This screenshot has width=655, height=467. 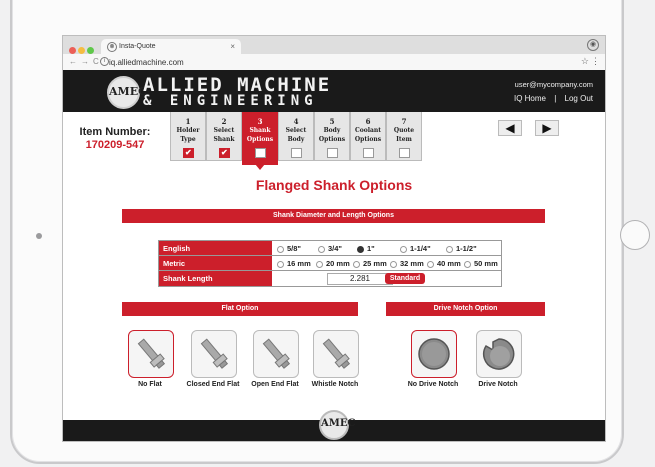 I want to click on browser-tab-bar: ⊗ Insta-Quote × ◉, so click(x=334, y=45).